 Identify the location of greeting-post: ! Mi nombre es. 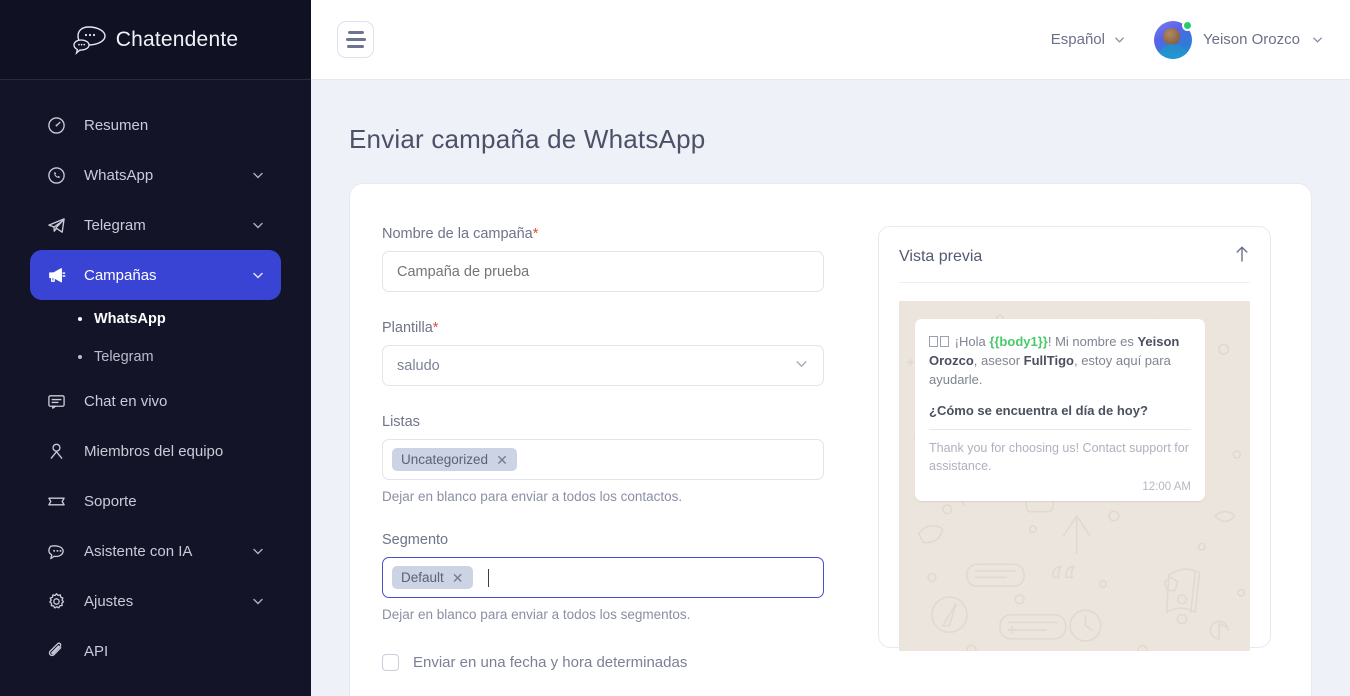
(1092, 341).